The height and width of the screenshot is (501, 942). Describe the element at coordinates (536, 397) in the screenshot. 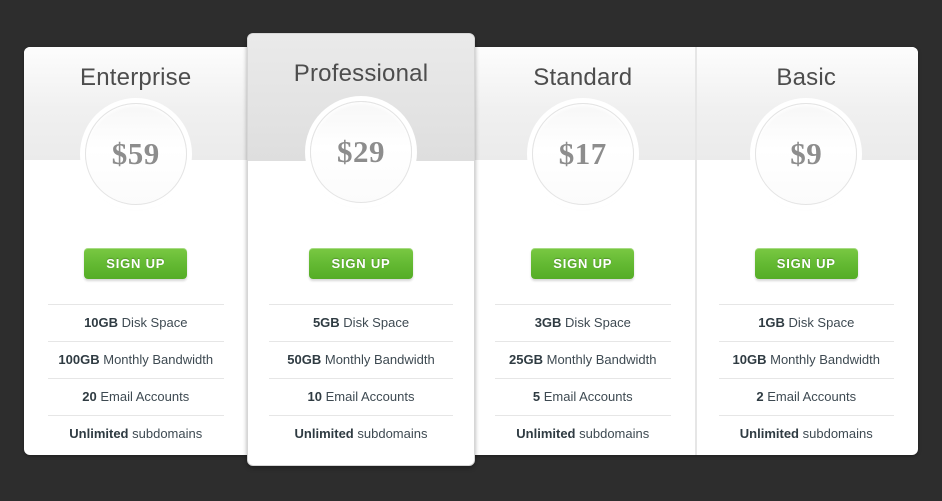

I see `feature-value: 5` at that location.